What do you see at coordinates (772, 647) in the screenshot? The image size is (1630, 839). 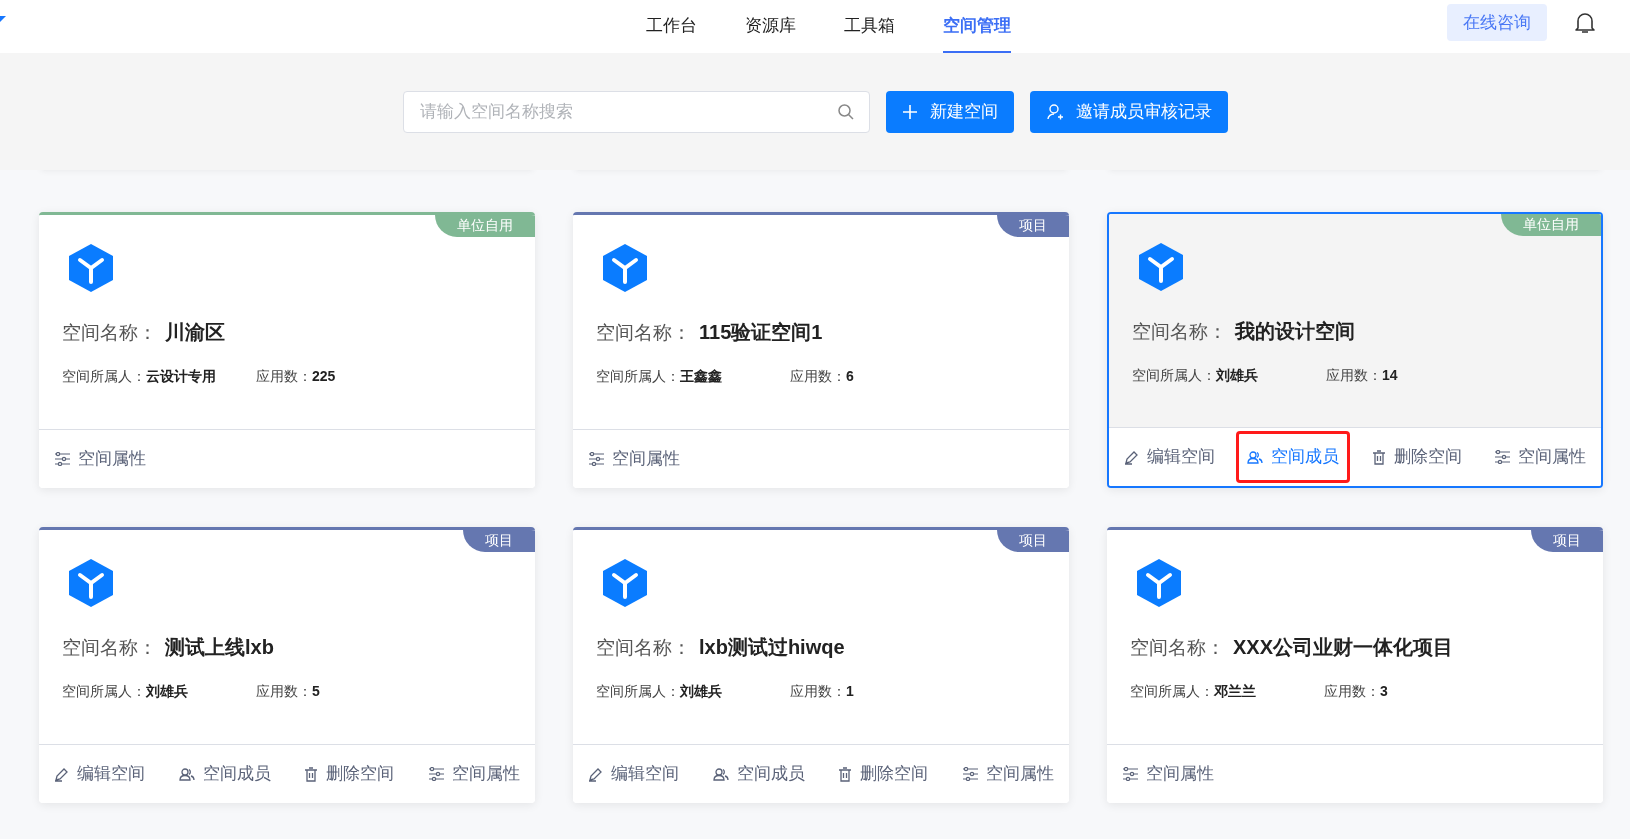 I see `space-name: lxb测试过hiwqe` at bounding box center [772, 647].